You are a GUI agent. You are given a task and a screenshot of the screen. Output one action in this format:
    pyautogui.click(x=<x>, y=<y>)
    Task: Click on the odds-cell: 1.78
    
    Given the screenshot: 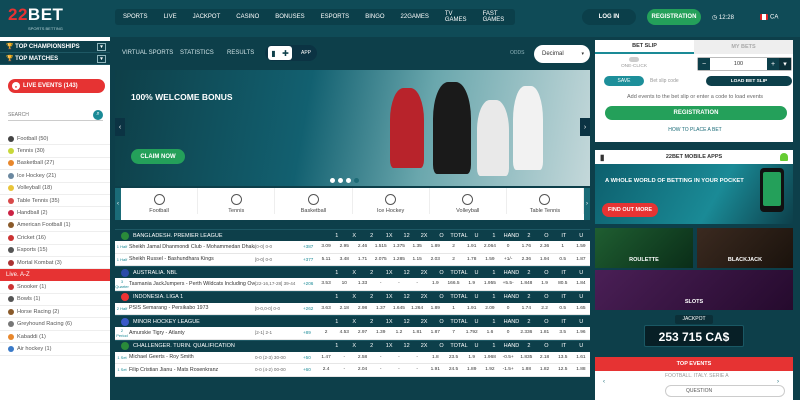 What is the action you would take?
    pyautogui.click(x=472, y=259)
    